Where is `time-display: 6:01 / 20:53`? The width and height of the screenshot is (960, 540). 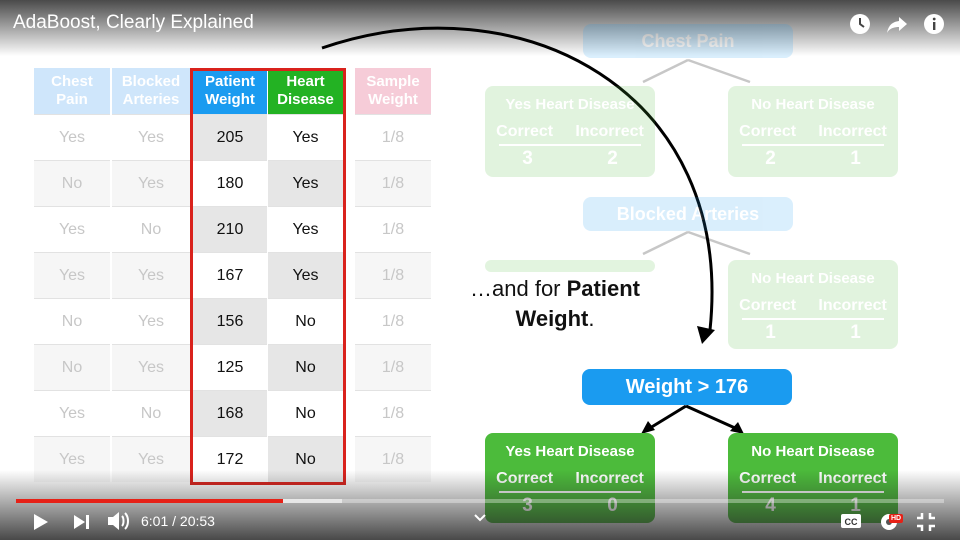
time-display: 6:01 / 20:53 is located at coordinates (178, 521).